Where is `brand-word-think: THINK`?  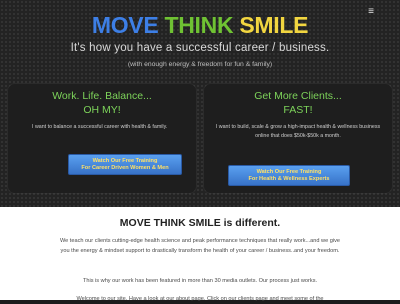
brand-word-think: THINK is located at coordinates (199, 25).